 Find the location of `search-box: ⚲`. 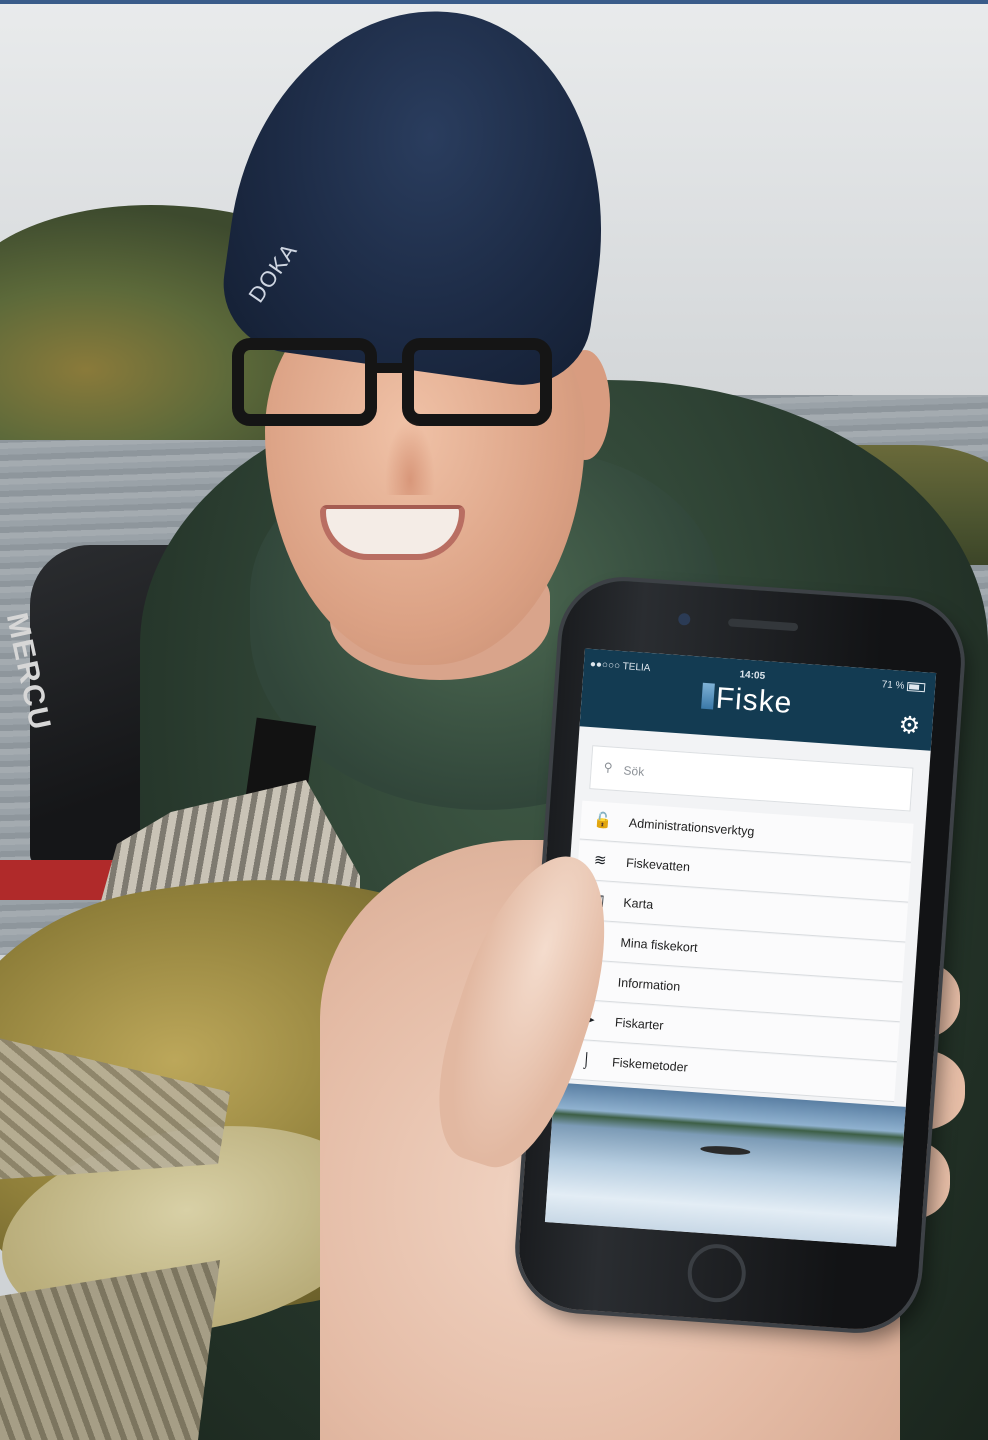

search-box: ⚲ is located at coordinates (751, 778).